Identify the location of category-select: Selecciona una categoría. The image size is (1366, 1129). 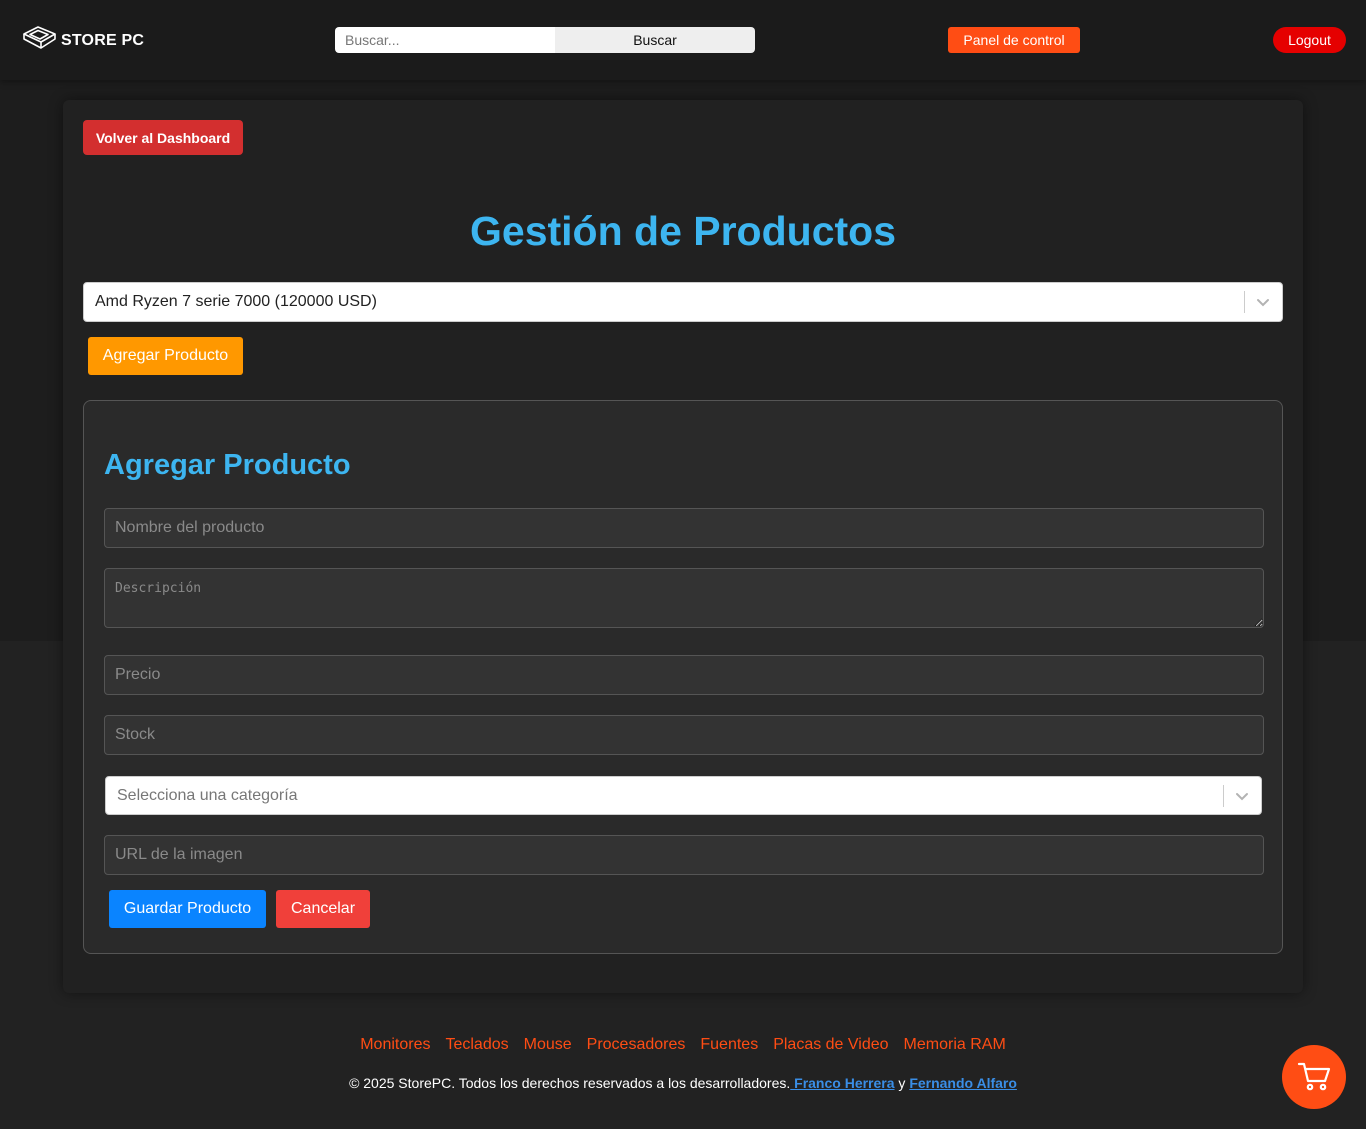
(683, 795).